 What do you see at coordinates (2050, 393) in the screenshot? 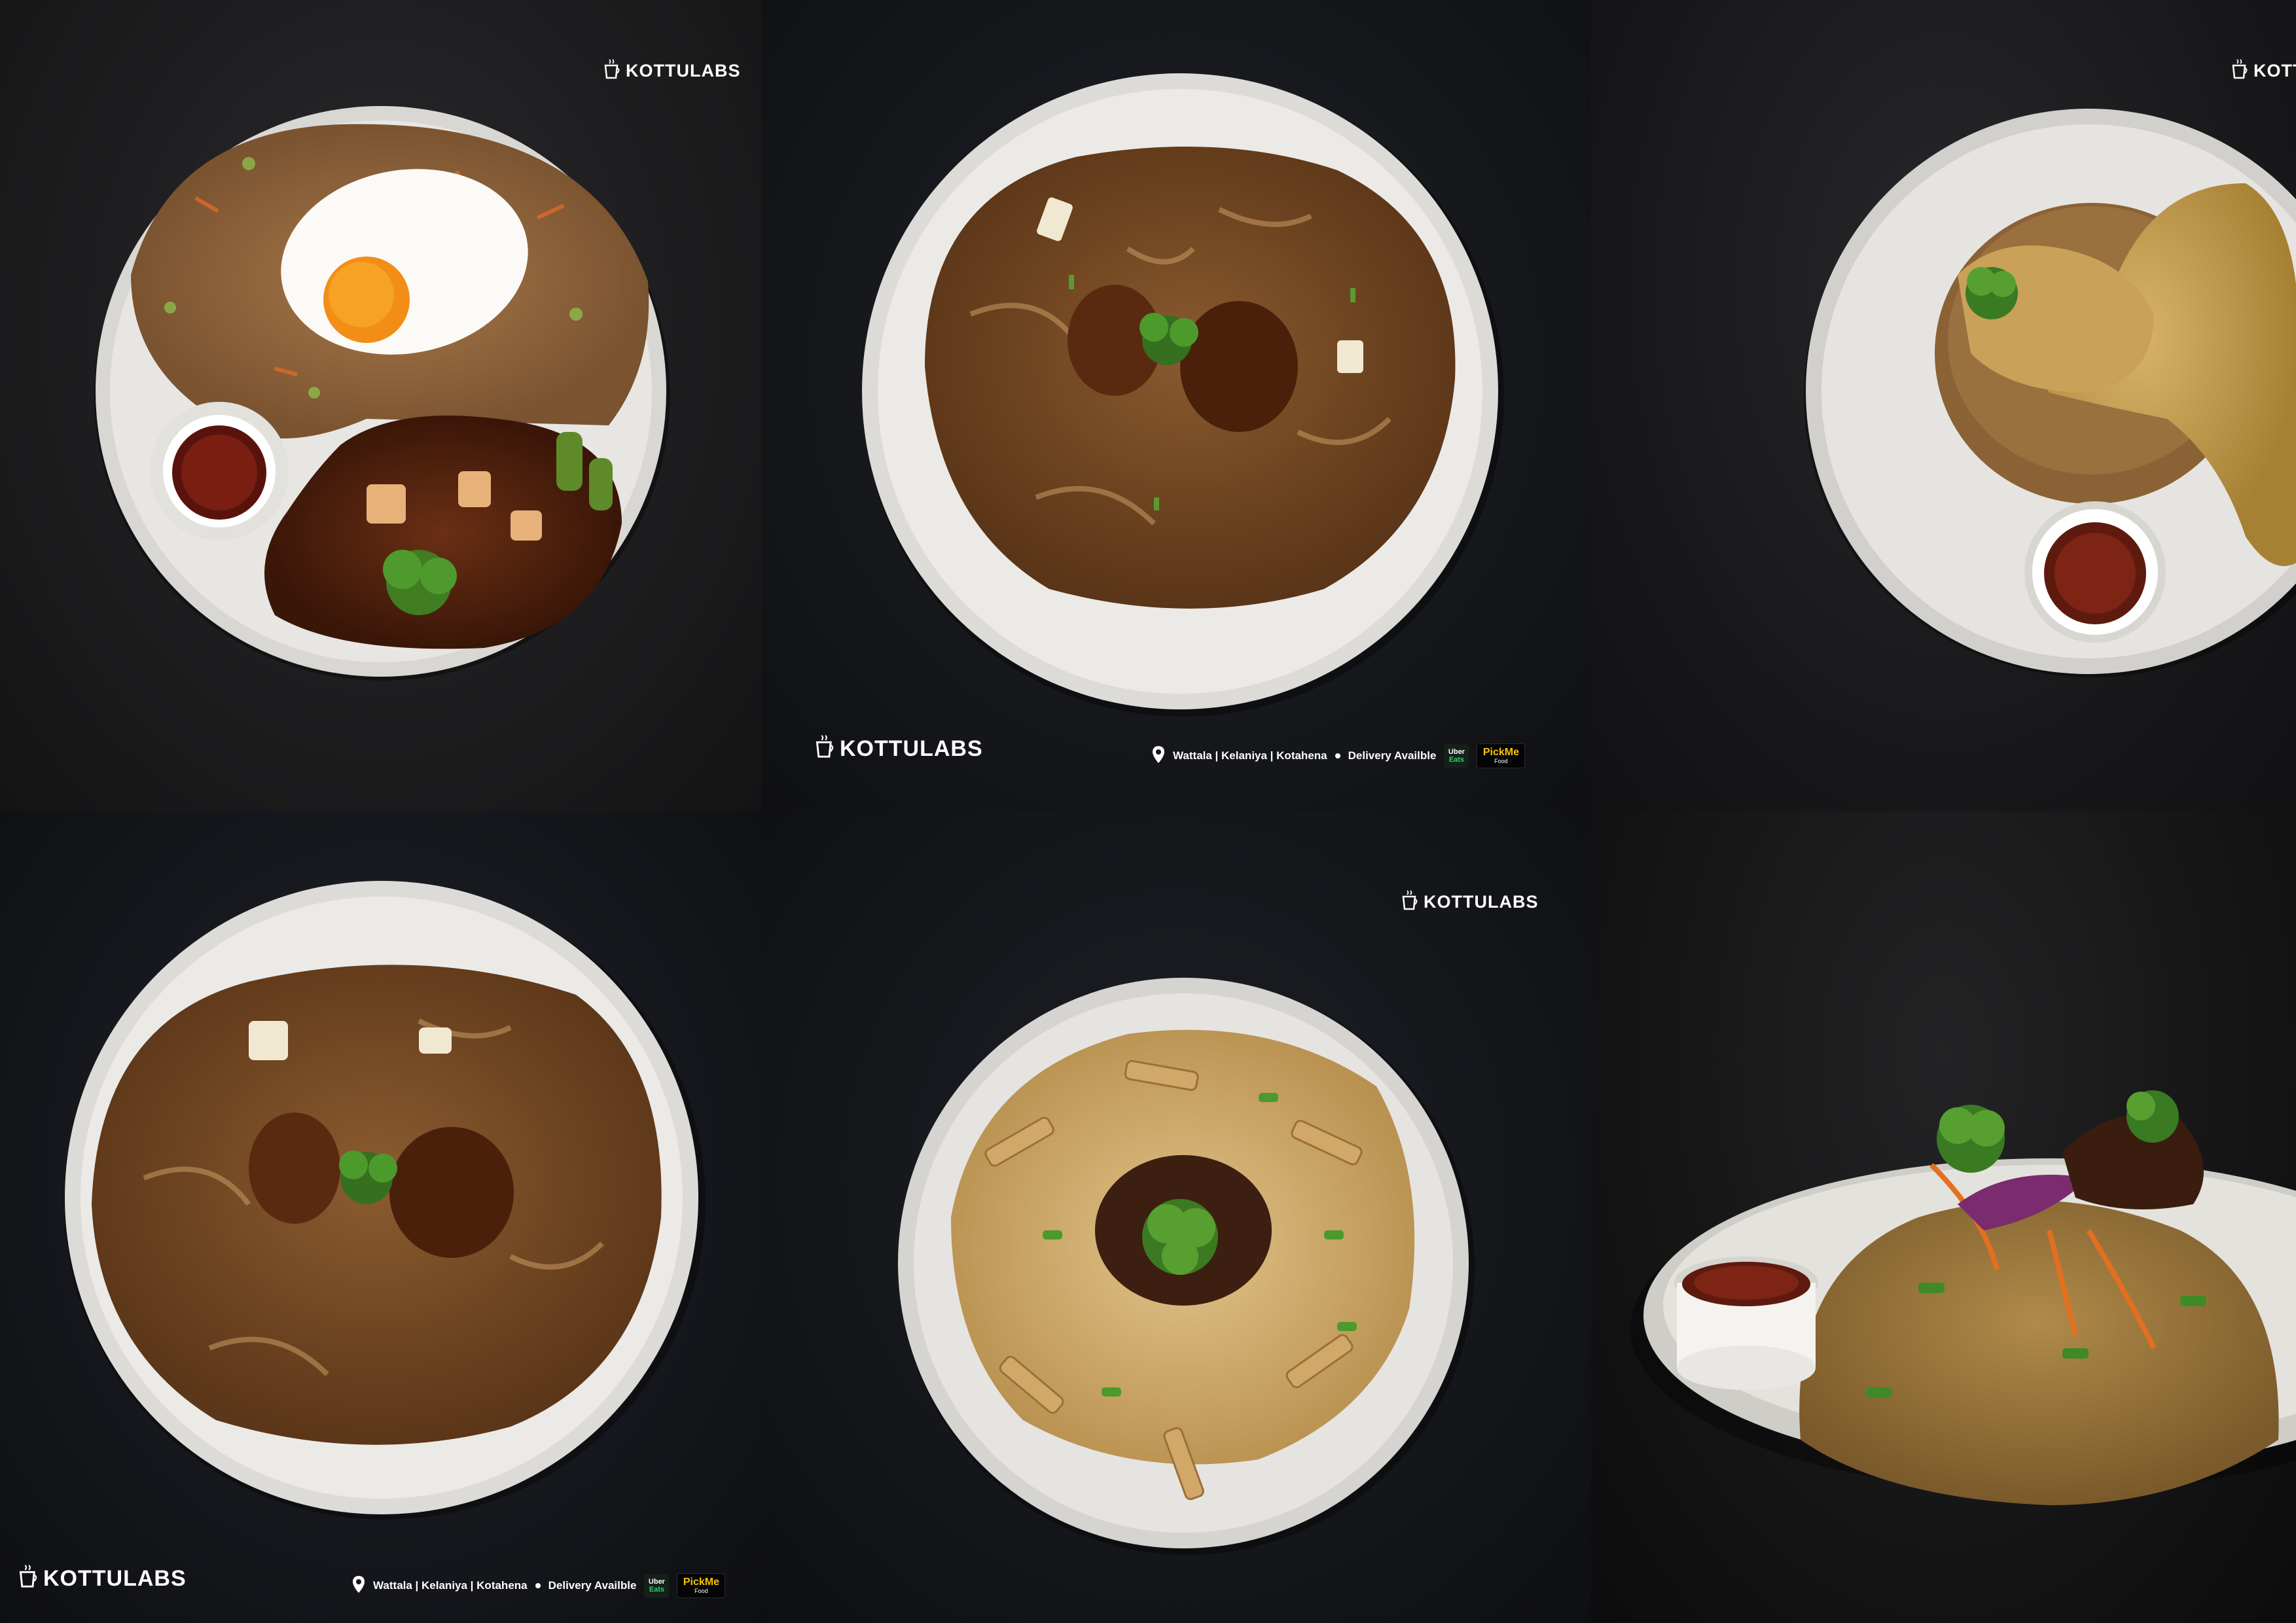
I see `rice-curry-dish` at bounding box center [2050, 393].